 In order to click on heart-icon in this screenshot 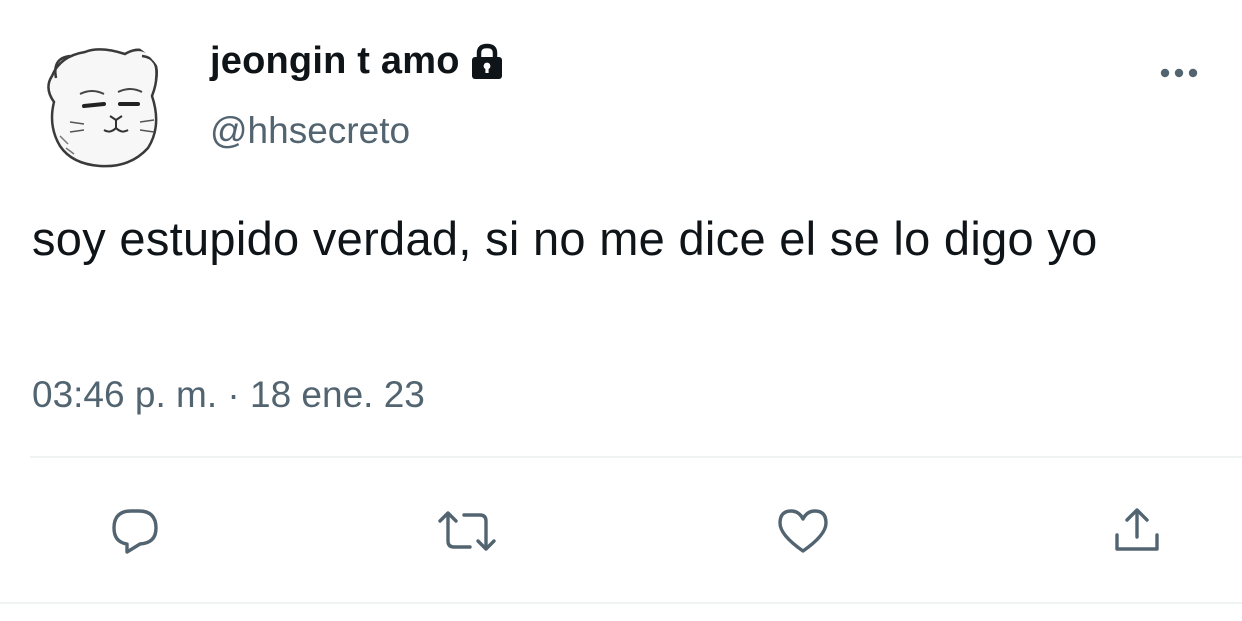, I will do `click(803, 531)`.